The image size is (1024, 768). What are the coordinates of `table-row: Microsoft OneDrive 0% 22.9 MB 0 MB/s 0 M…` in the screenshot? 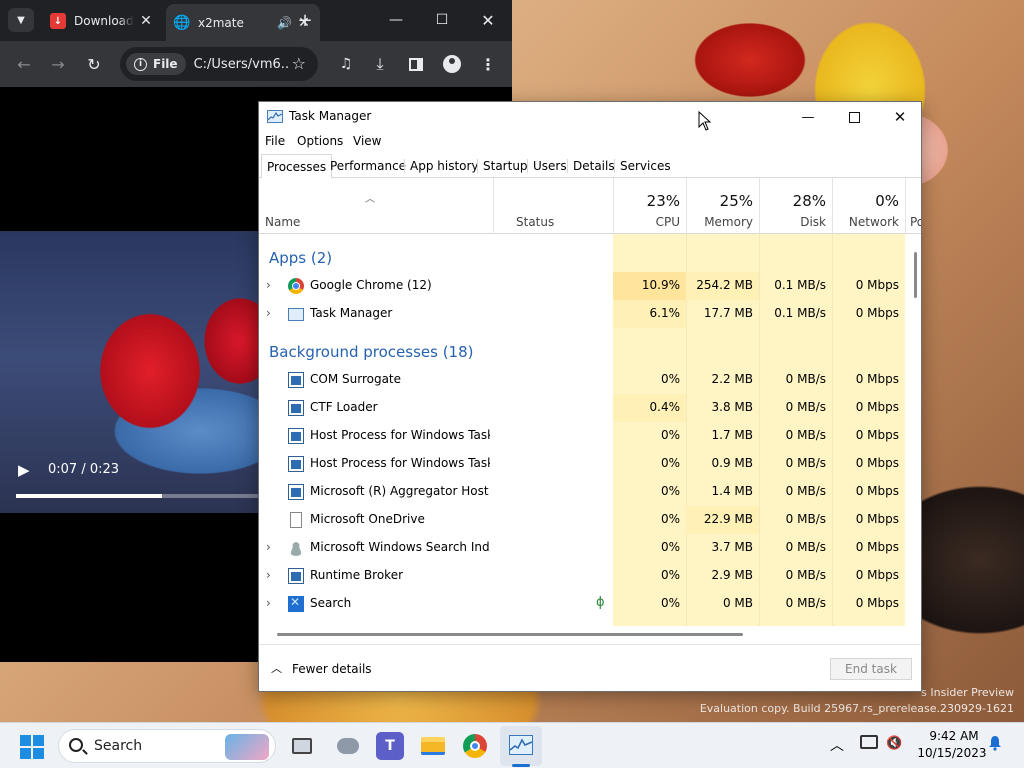 It's located at (582, 520).